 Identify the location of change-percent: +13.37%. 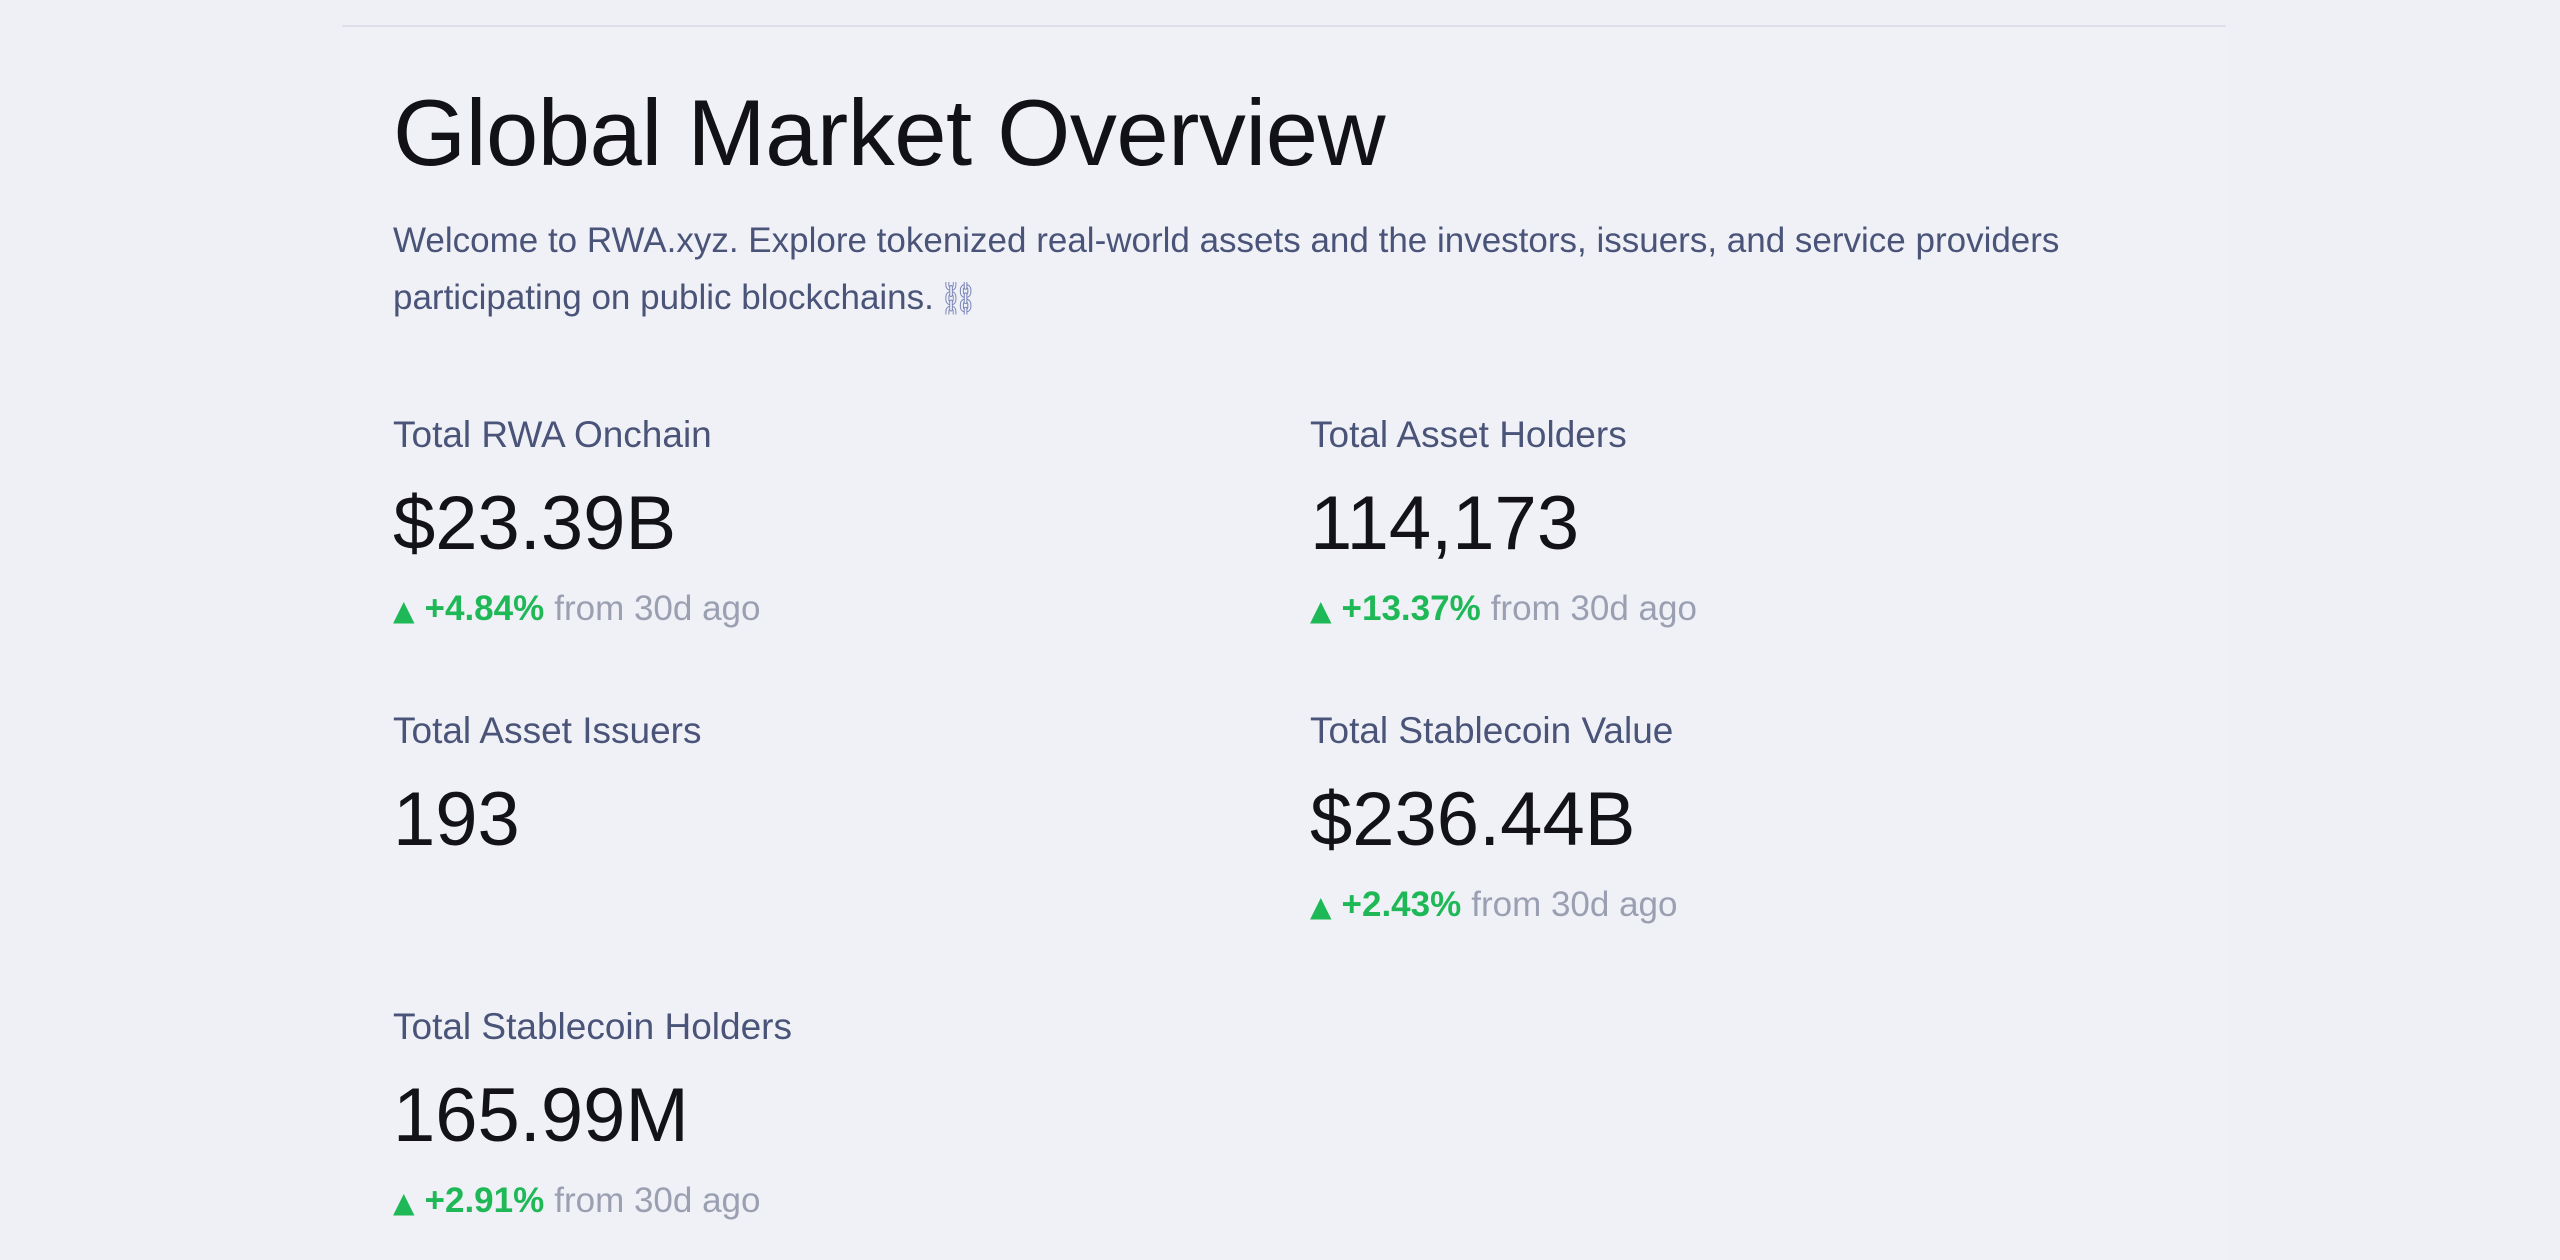
(1411, 608).